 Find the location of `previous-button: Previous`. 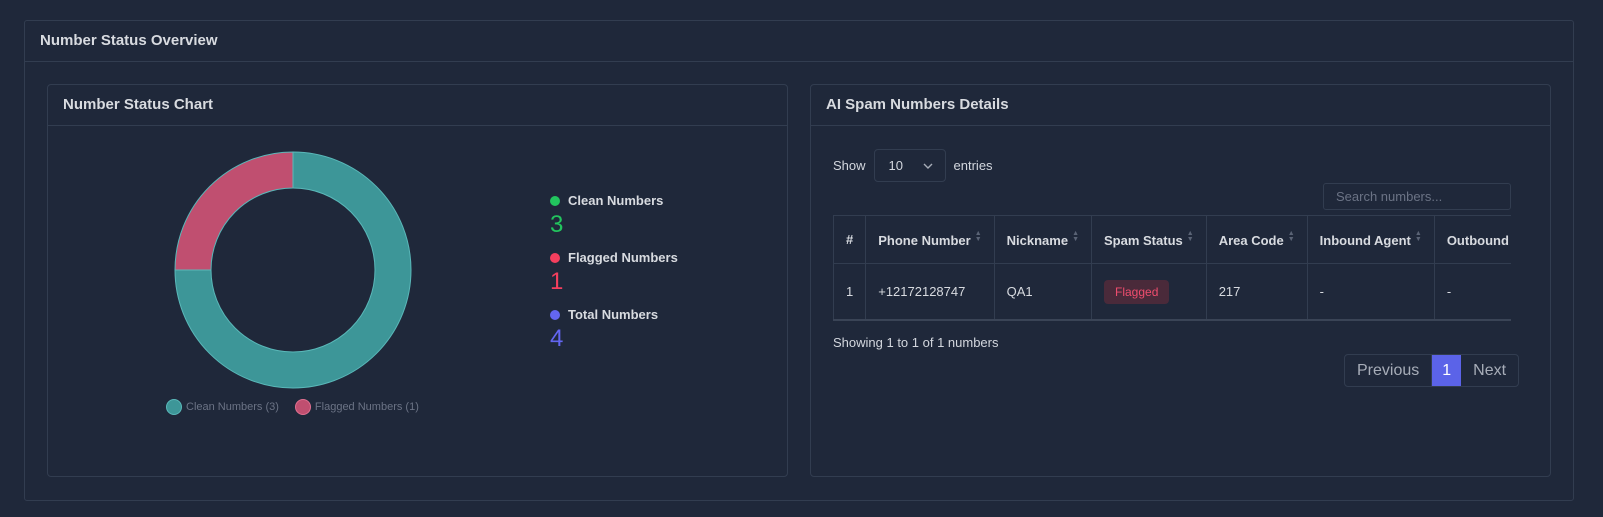

previous-button: Previous is located at coordinates (1389, 370).